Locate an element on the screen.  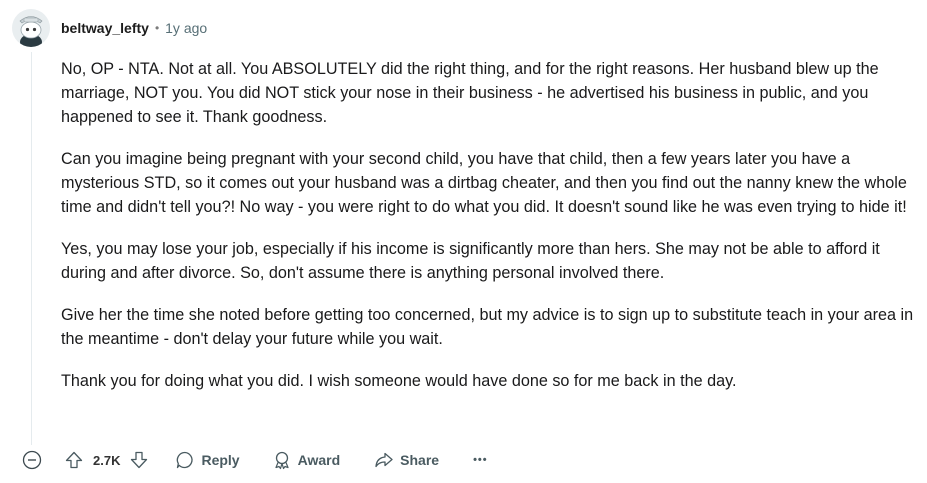
more-options-button: ••• is located at coordinates (480, 460).